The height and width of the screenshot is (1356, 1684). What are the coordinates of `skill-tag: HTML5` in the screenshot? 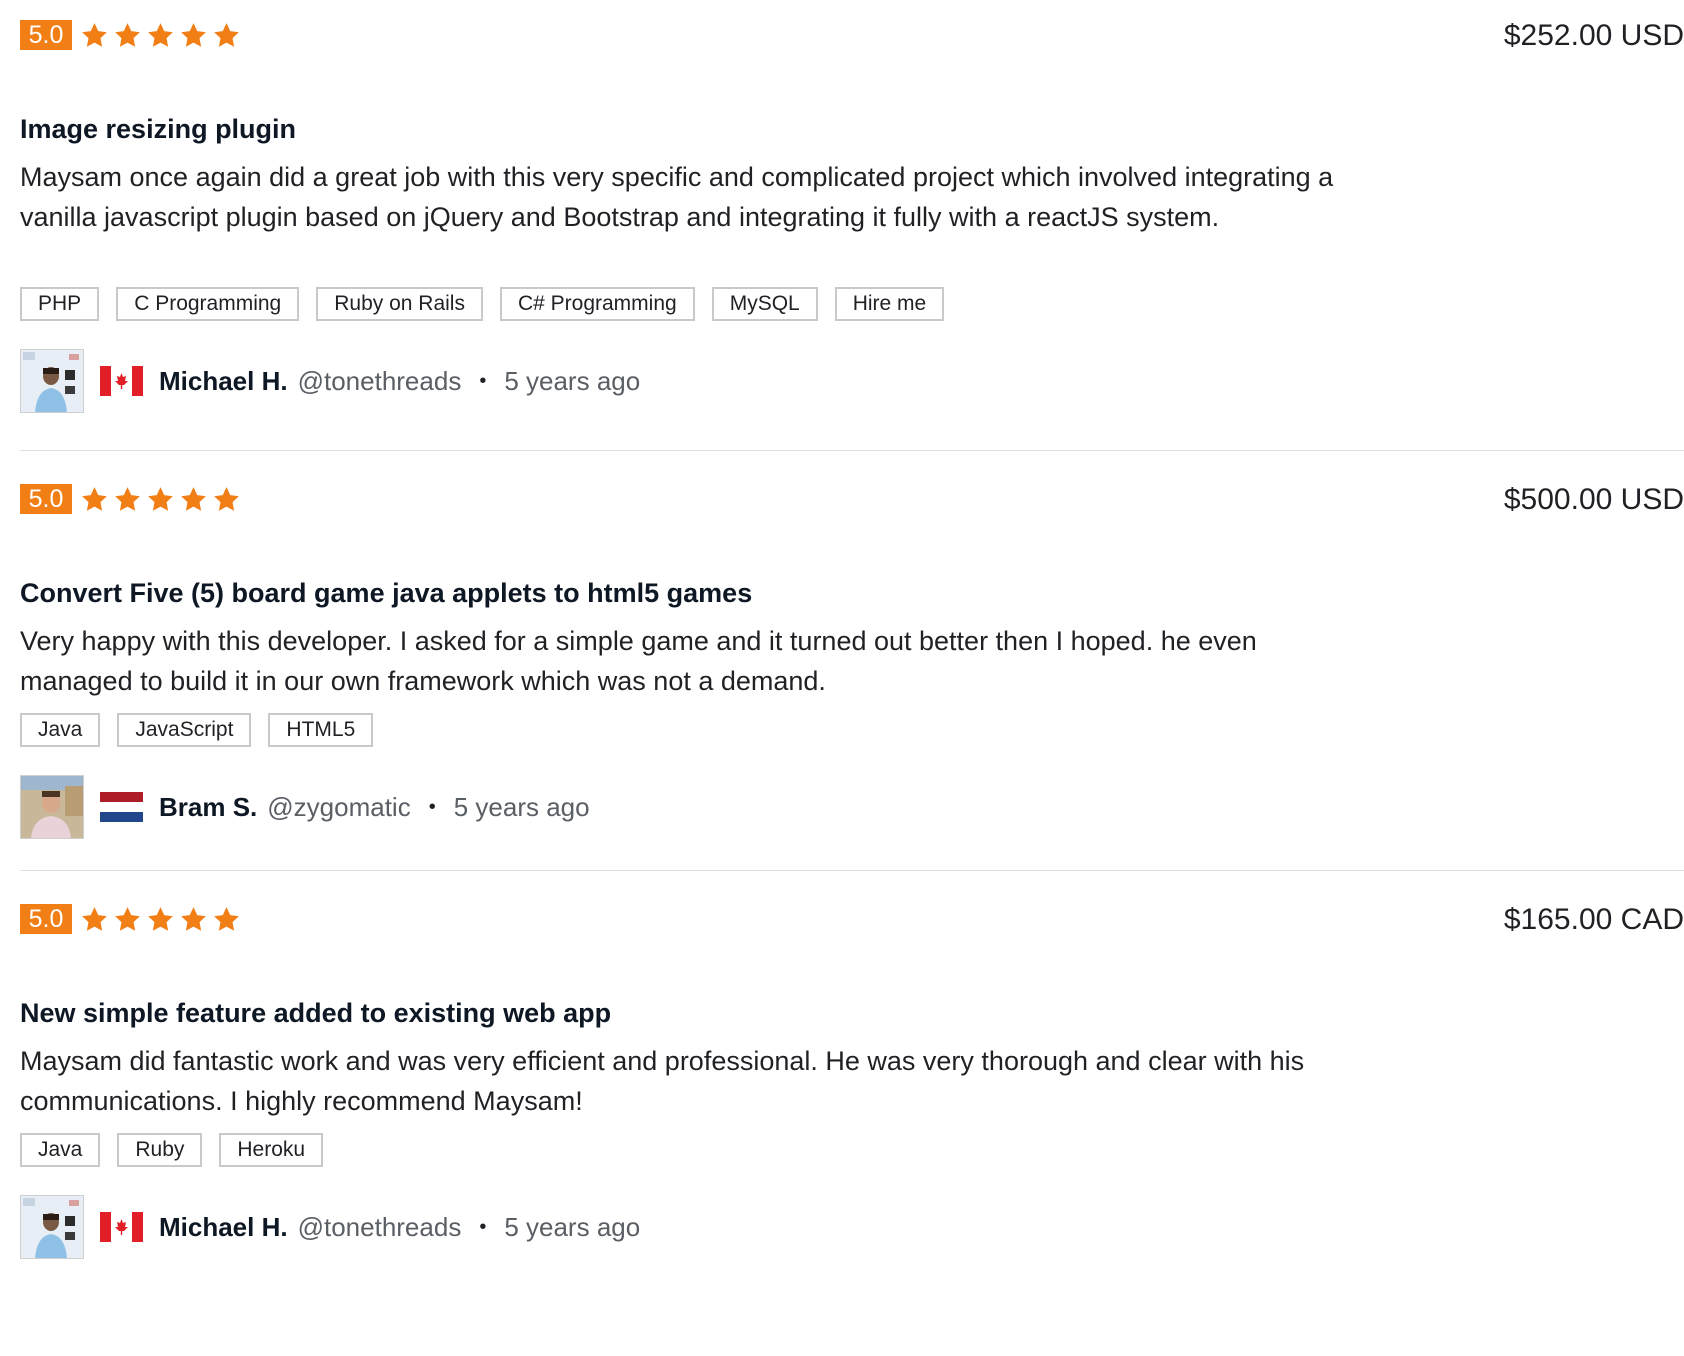 It's located at (321, 730).